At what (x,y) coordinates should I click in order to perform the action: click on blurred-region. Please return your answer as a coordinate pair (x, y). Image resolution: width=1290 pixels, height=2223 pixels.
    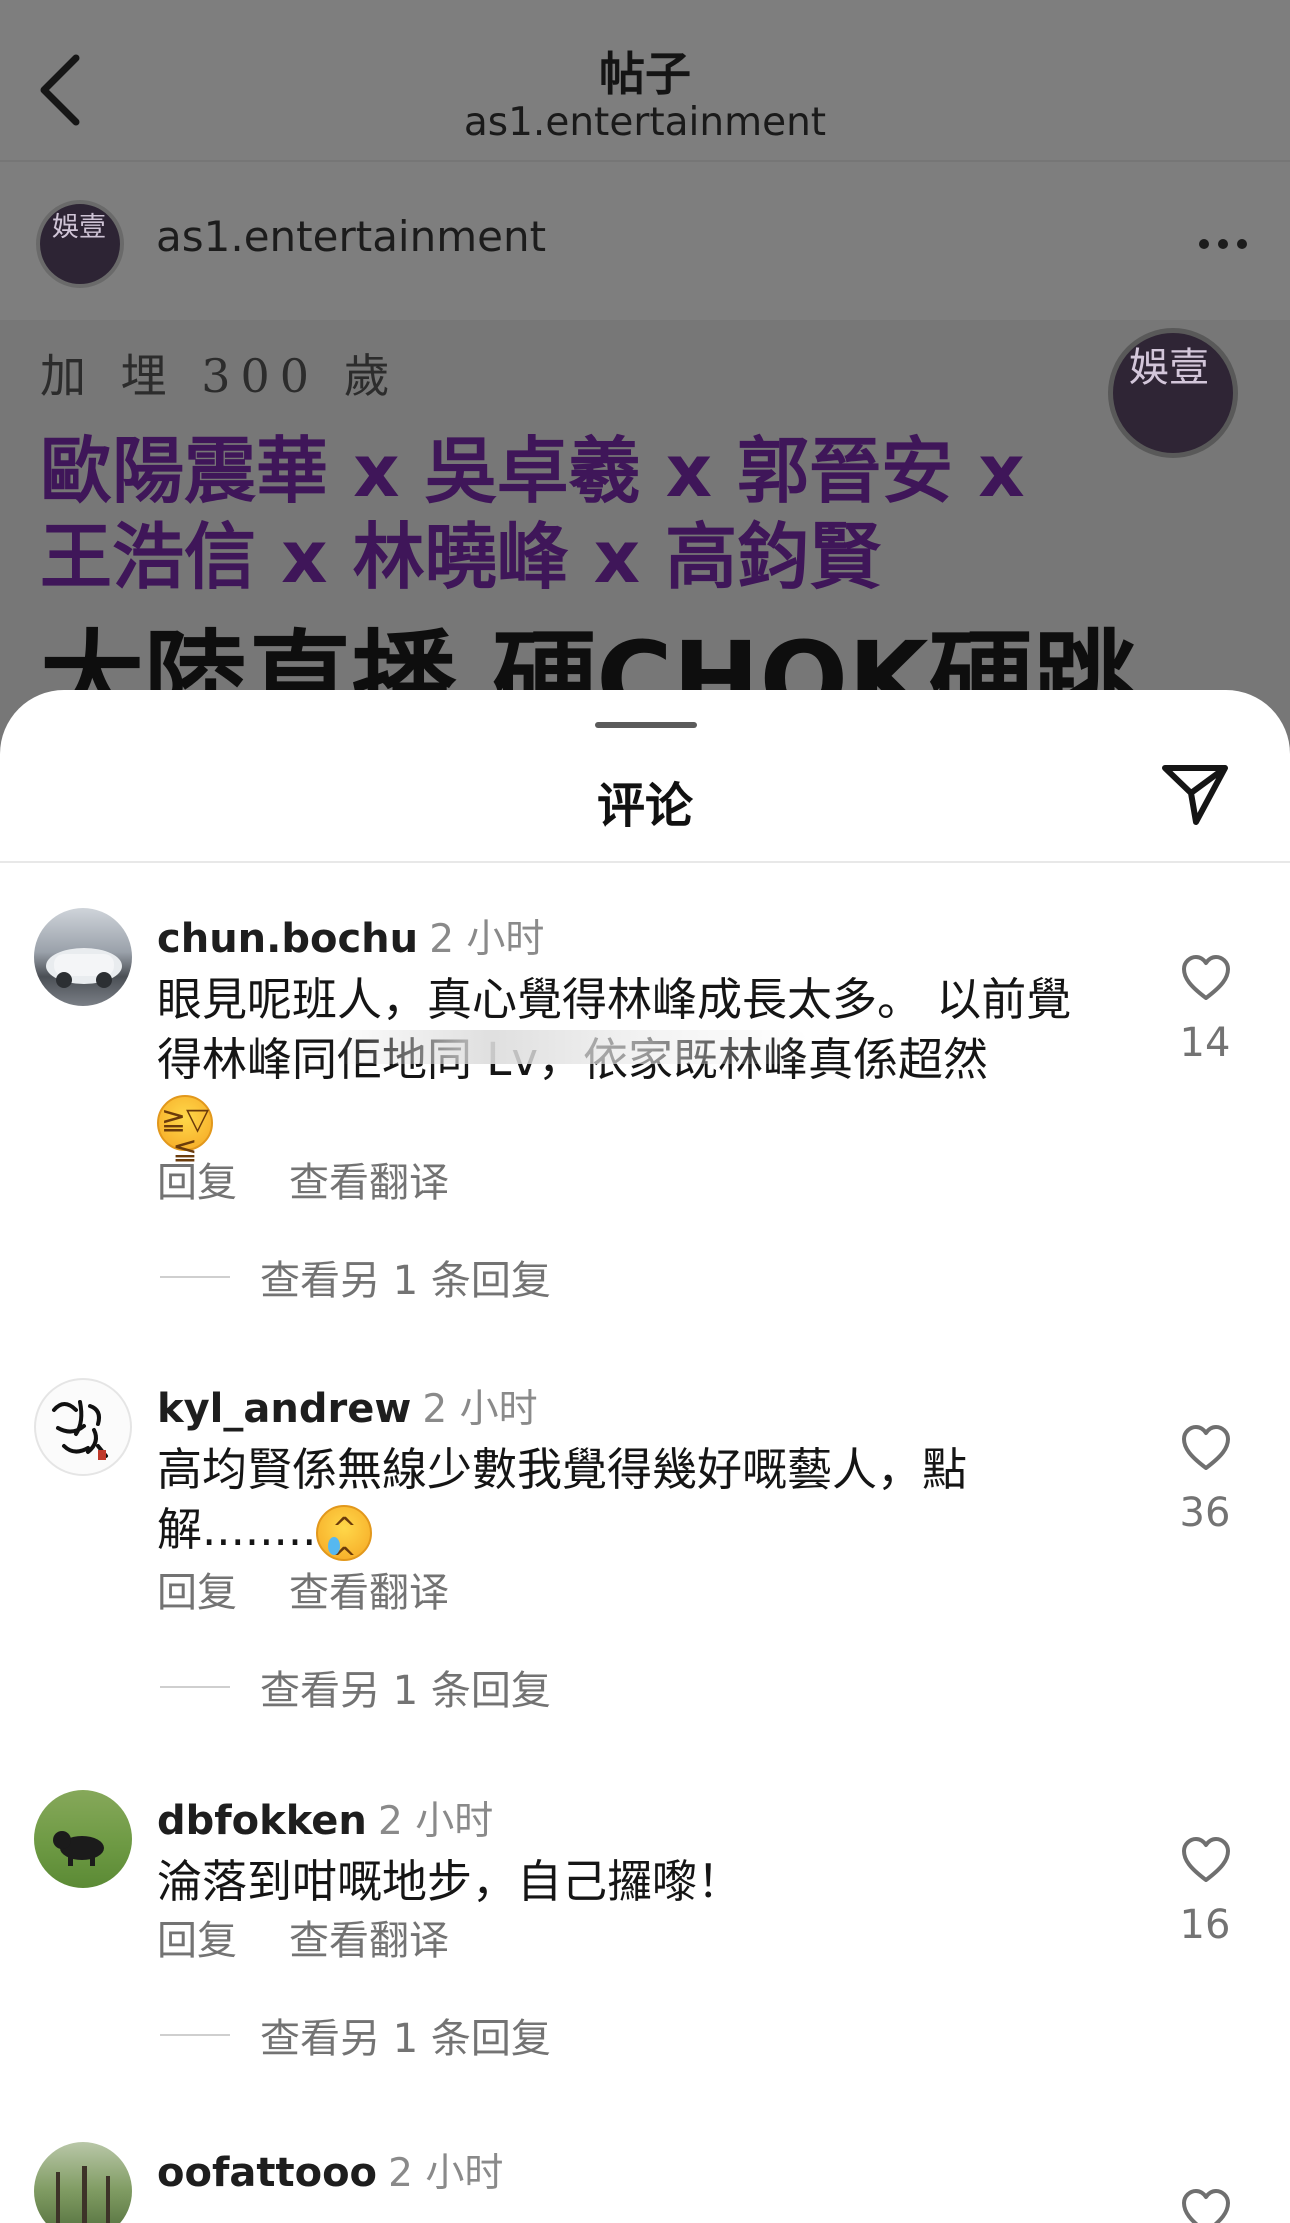
    Looking at the image, I should click on (570, 1047).